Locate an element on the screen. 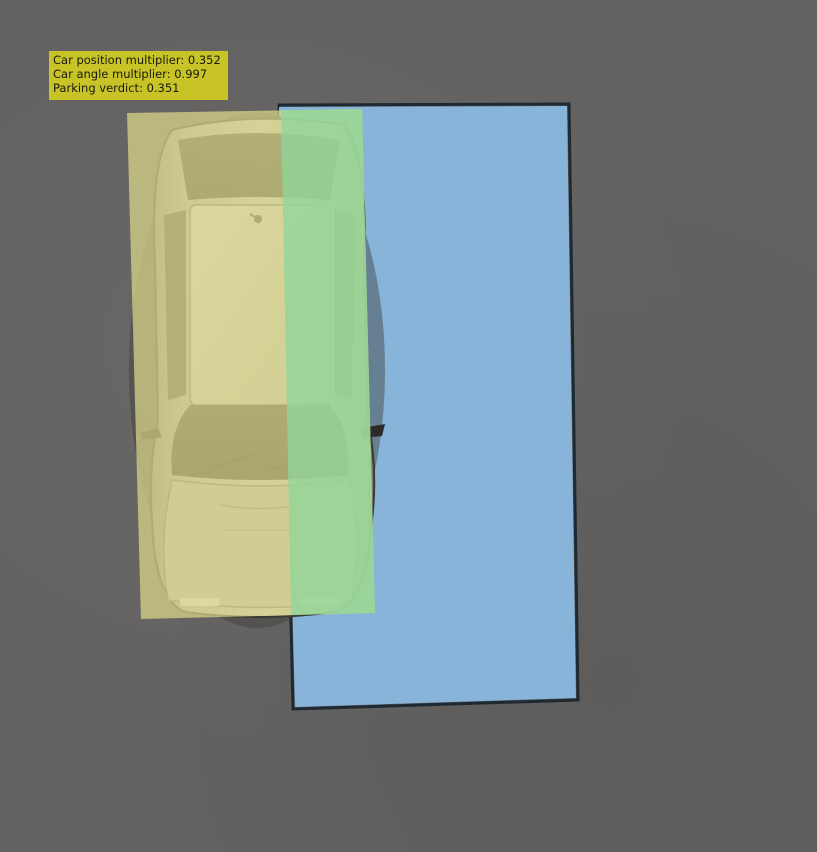  position-multiplier-label: Car position multiplier: is located at coordinates (119, 60).